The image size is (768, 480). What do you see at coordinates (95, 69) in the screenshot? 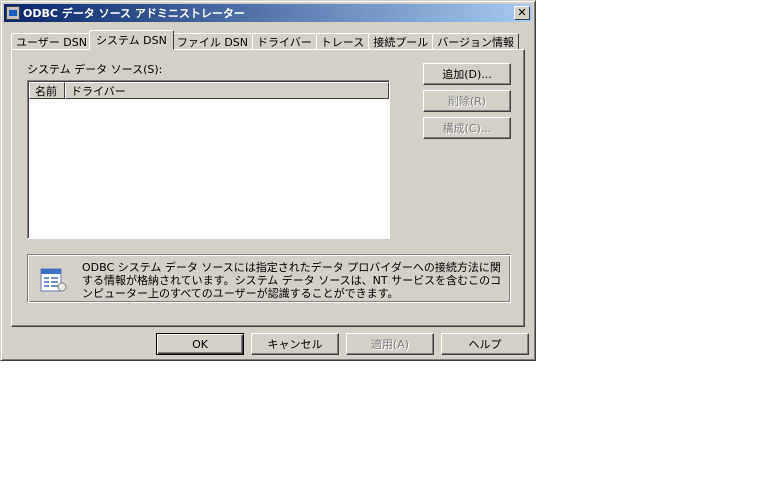
I see `system-data-sources-label: システム データ ソース(S):` at bounding box center [95, 69].